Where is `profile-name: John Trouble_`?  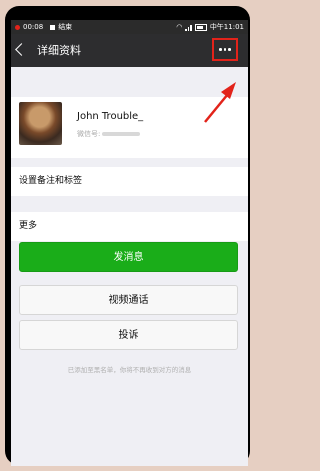
profile-name: John Trouble_ is located at coordinates (110, 116).